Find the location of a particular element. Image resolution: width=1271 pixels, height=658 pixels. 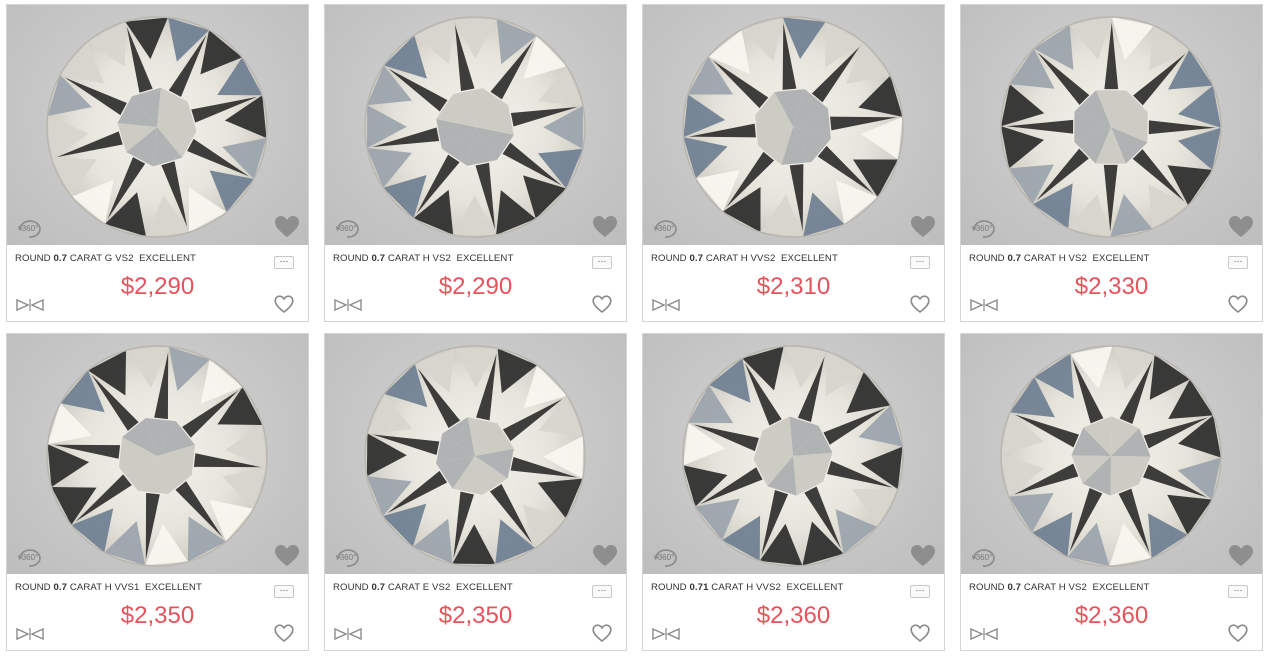

product-description: ROUND 0.7 CARAT E VS2 EXCELLENT is located at coordinates (423, 587).